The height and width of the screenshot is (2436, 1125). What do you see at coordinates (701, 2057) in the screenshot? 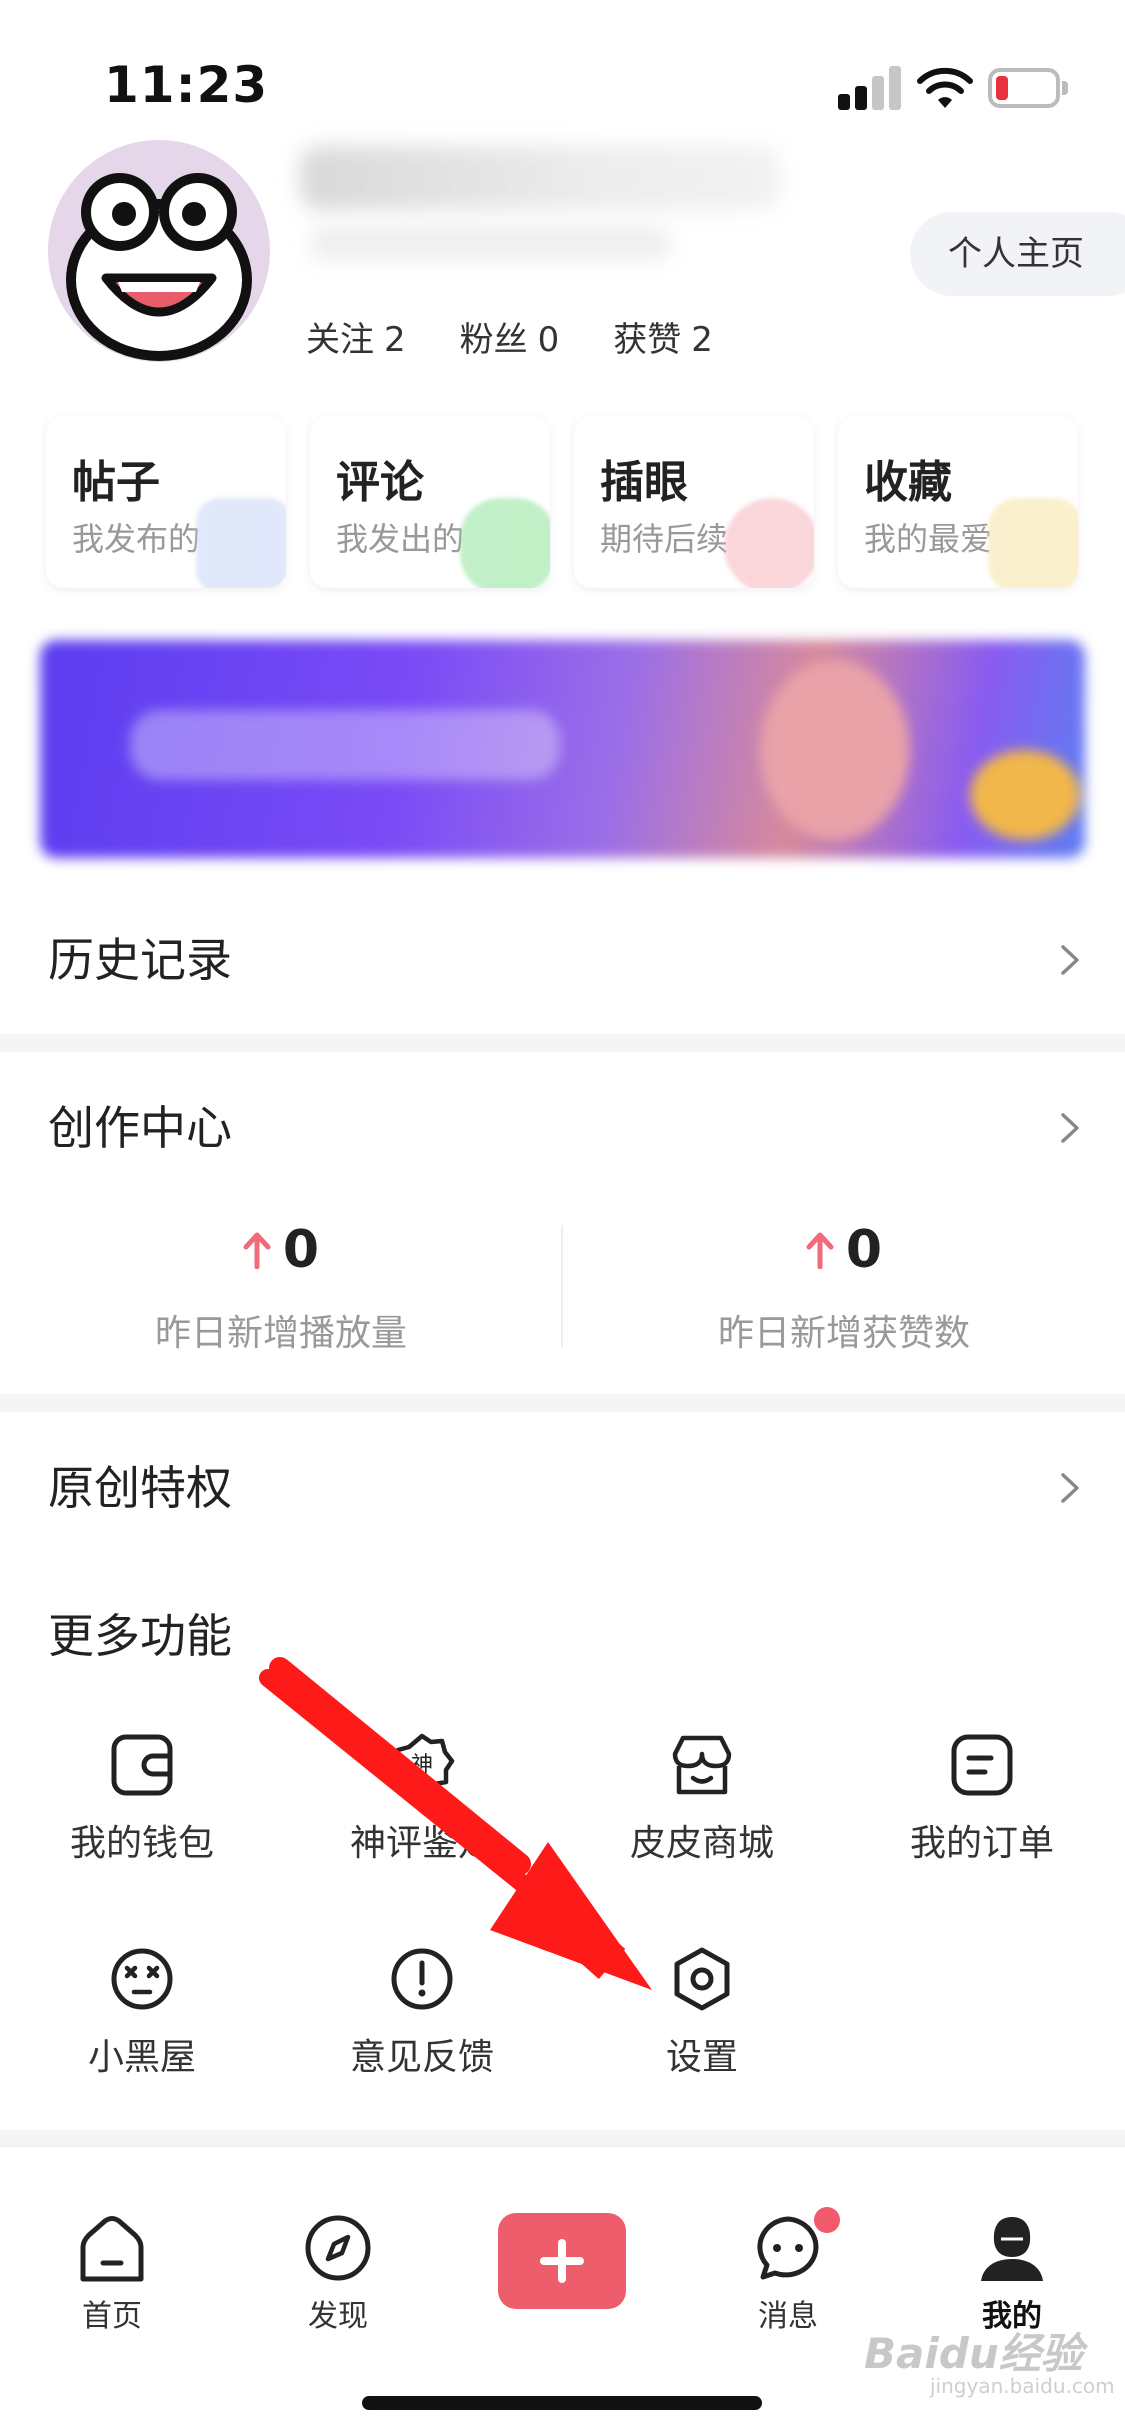
I see `func-label: 设置` at bounding box center [701, 2057].